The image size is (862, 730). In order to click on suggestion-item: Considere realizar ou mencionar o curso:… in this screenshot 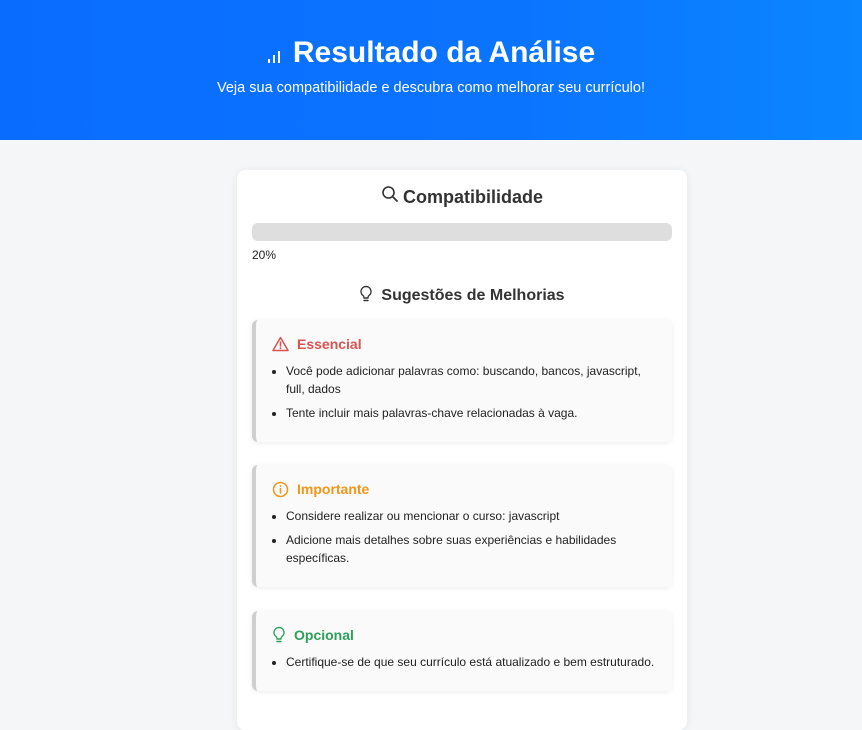, I will do `click(471, 516)`.